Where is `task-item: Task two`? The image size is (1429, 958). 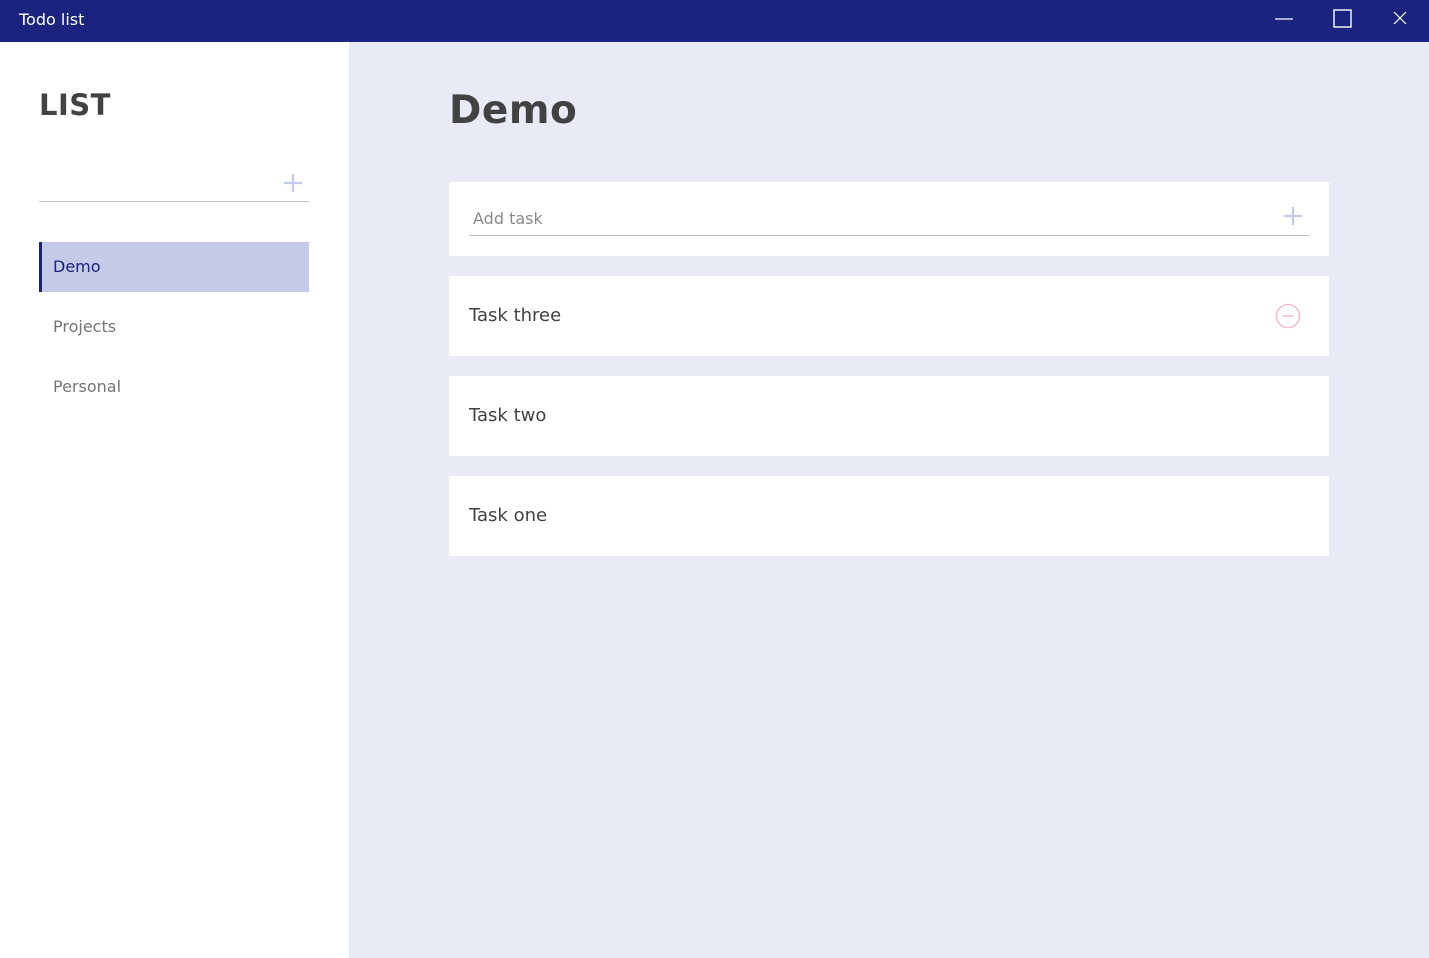 task-item: Task two is located at coordinates (889, 416).